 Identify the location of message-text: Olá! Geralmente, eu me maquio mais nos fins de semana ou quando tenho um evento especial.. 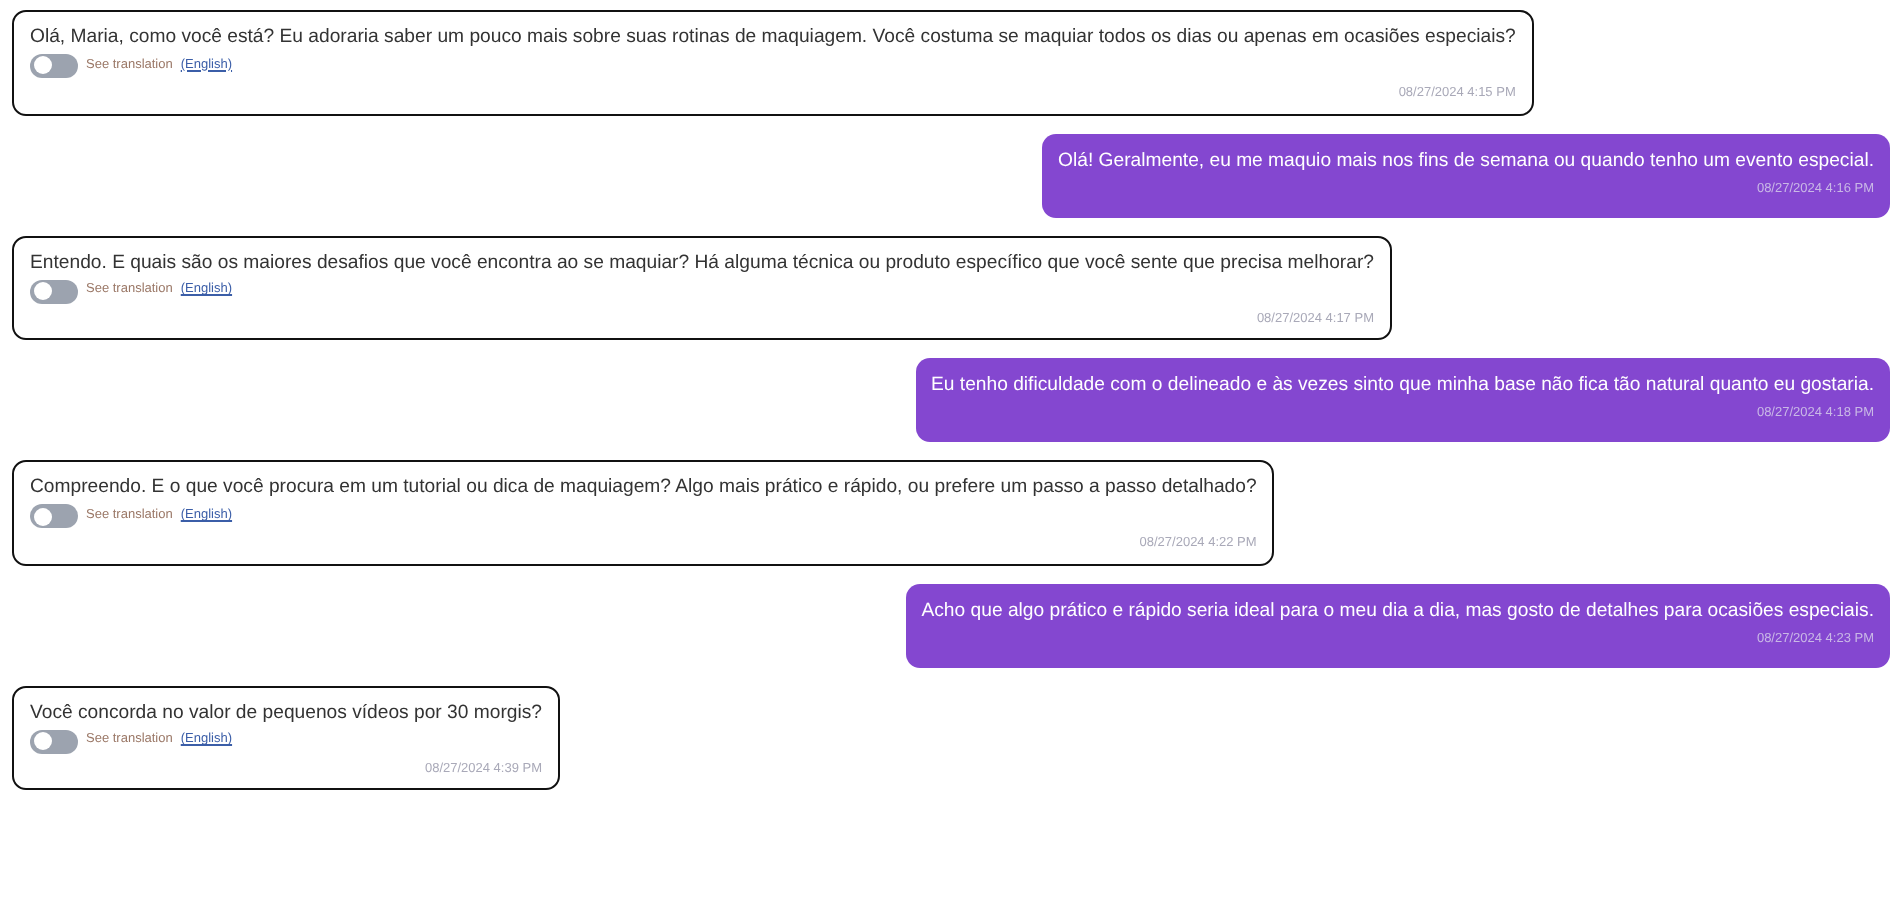
(1466, 161).